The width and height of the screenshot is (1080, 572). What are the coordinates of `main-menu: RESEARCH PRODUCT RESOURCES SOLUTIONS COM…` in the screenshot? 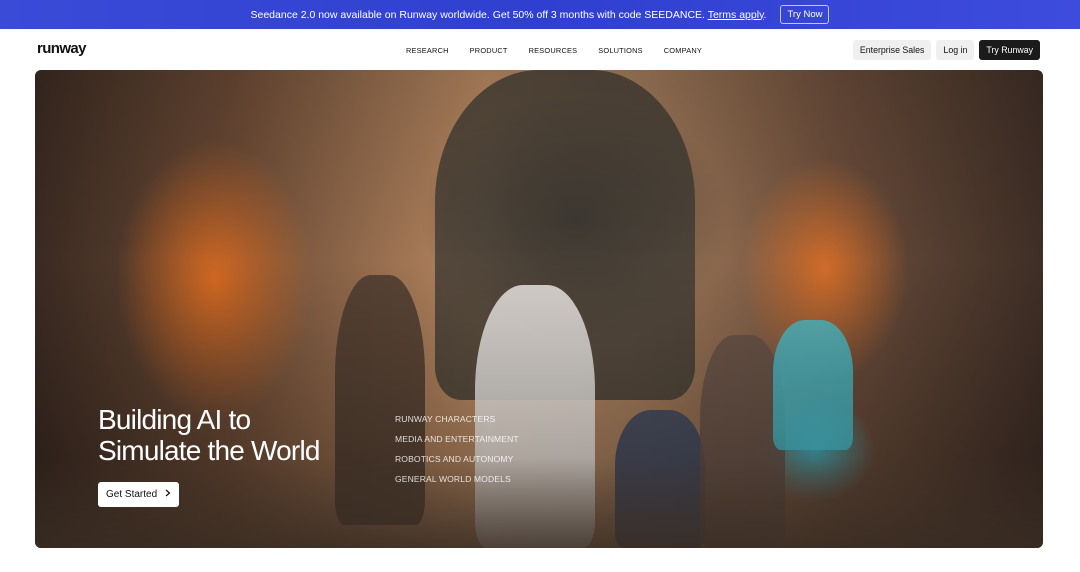 It's located at (554, 50).